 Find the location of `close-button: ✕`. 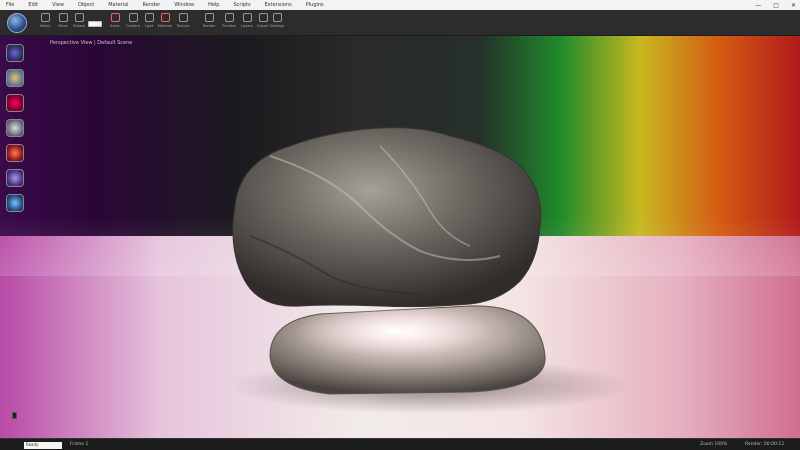

close-button: ✕ is located at coordinates (793, 5).